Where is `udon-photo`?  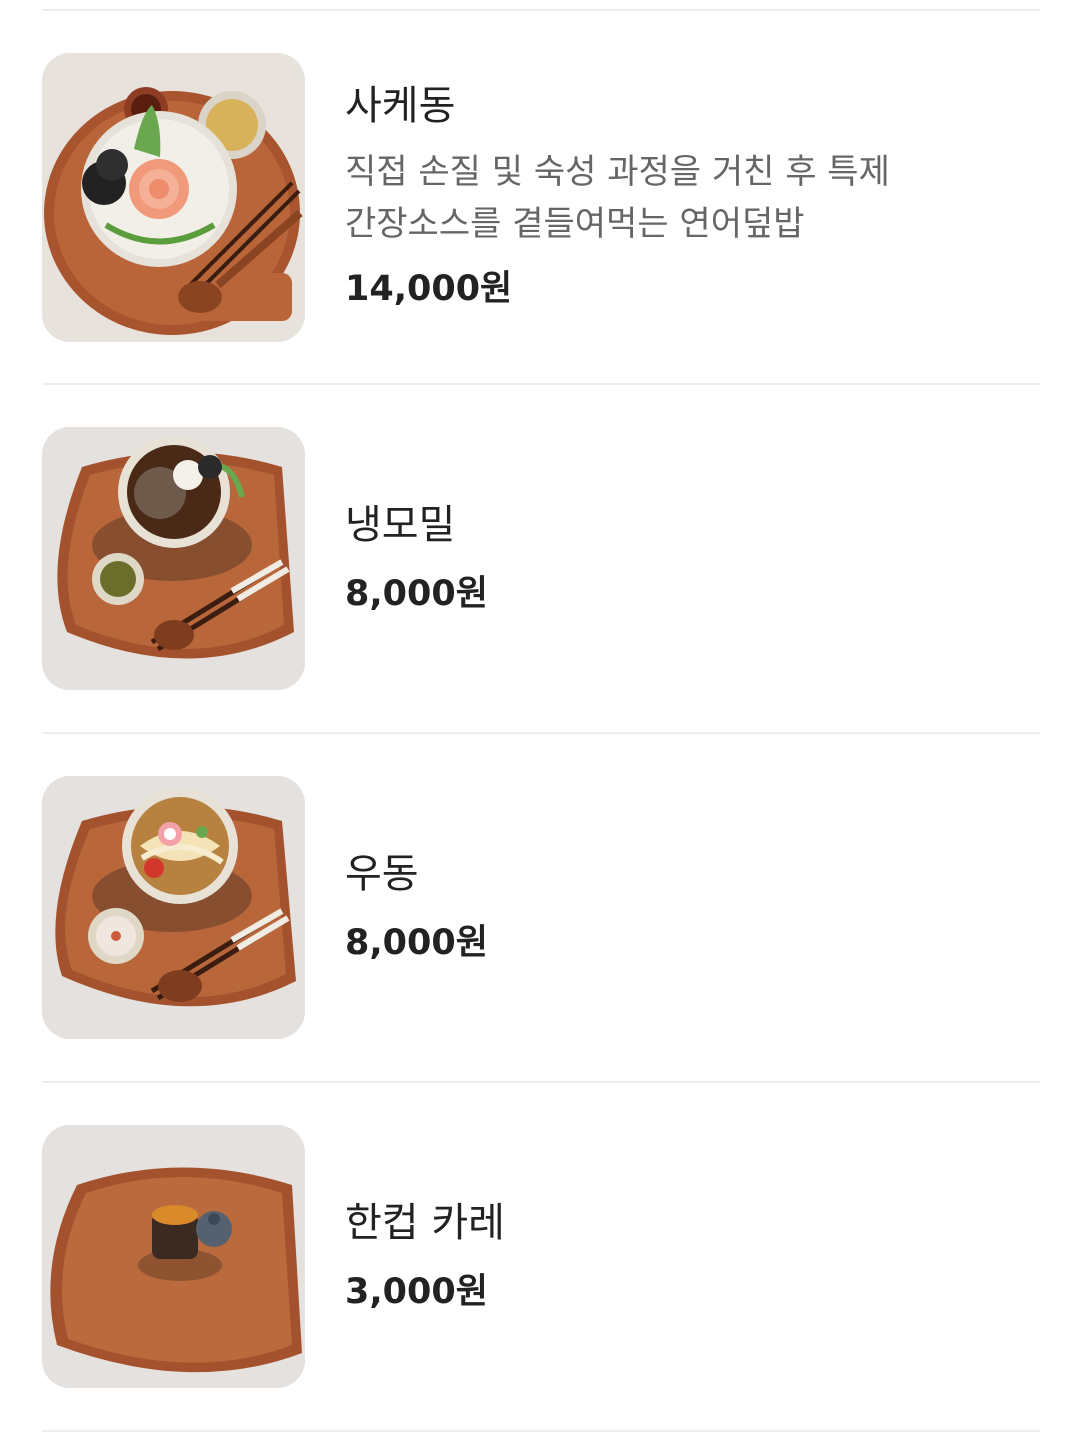
udon-photo is located at coordinates (173, 907).